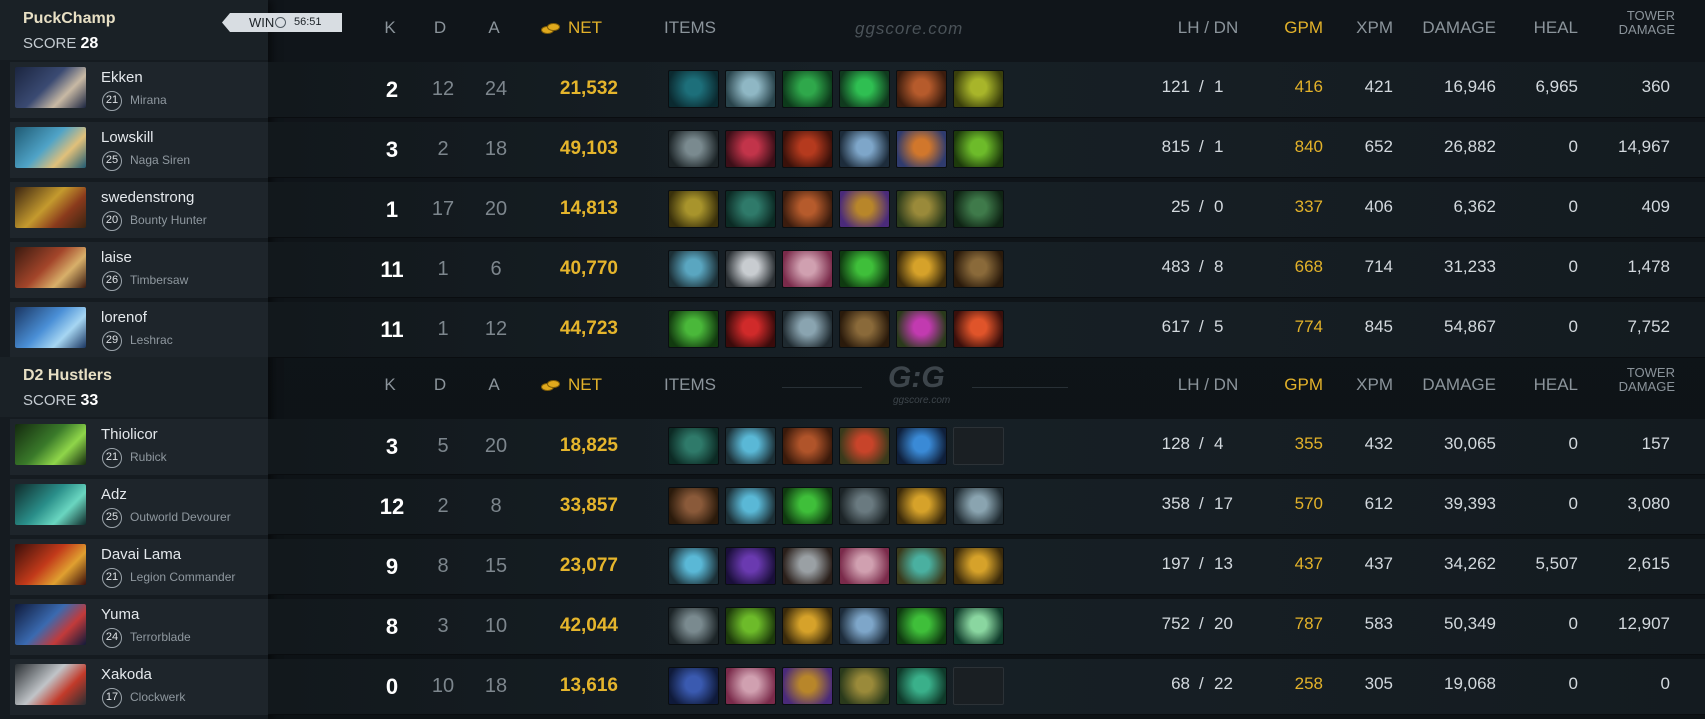  What do you see at coordinates (1308, 266) in the screenshot?
I see `gpm-value: 668` at bounding box center [1308, 266].